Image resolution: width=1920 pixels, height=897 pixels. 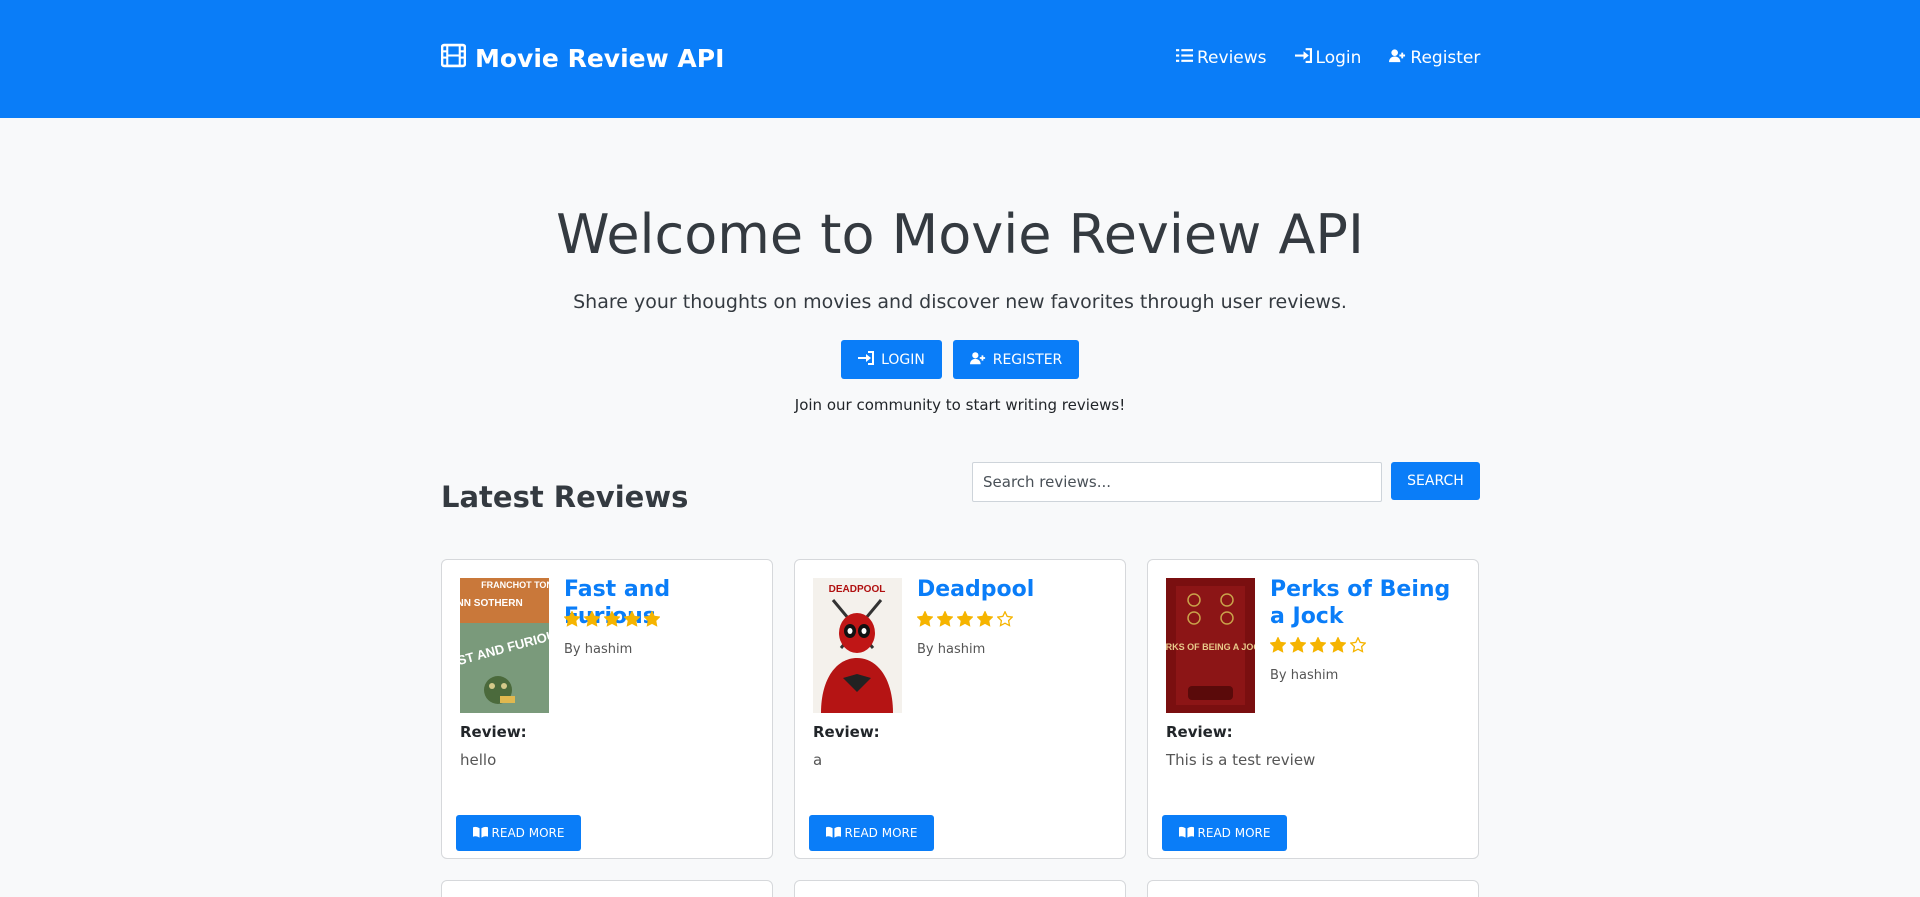 I want to click on login-button: Login, so click(x=891, y=359).